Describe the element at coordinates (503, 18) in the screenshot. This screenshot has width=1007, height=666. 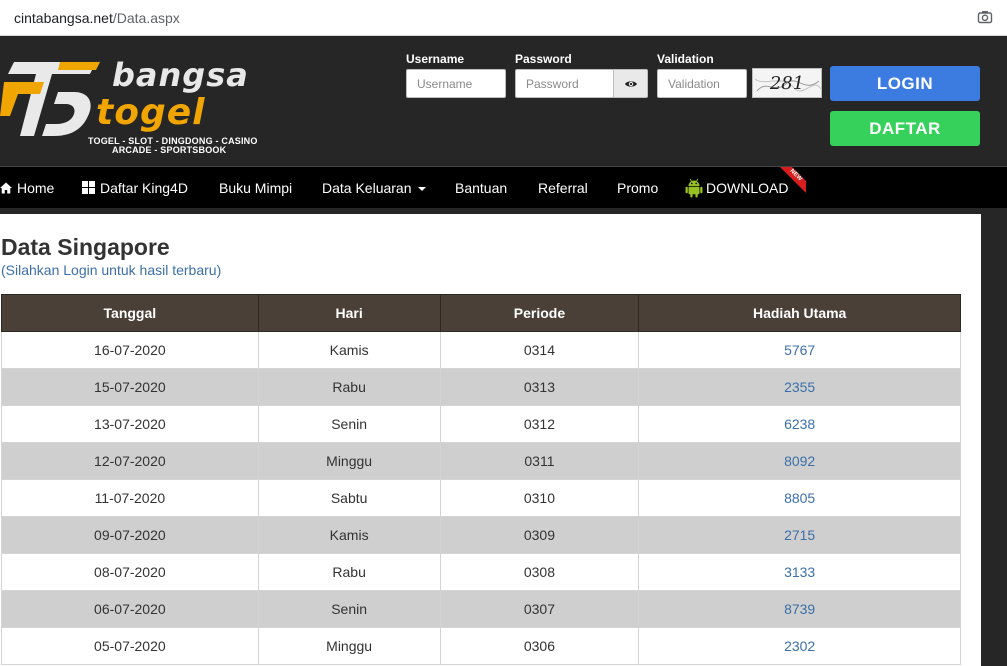
I see `address-bar: cintabangsa.net/Data.aspx` at that location.